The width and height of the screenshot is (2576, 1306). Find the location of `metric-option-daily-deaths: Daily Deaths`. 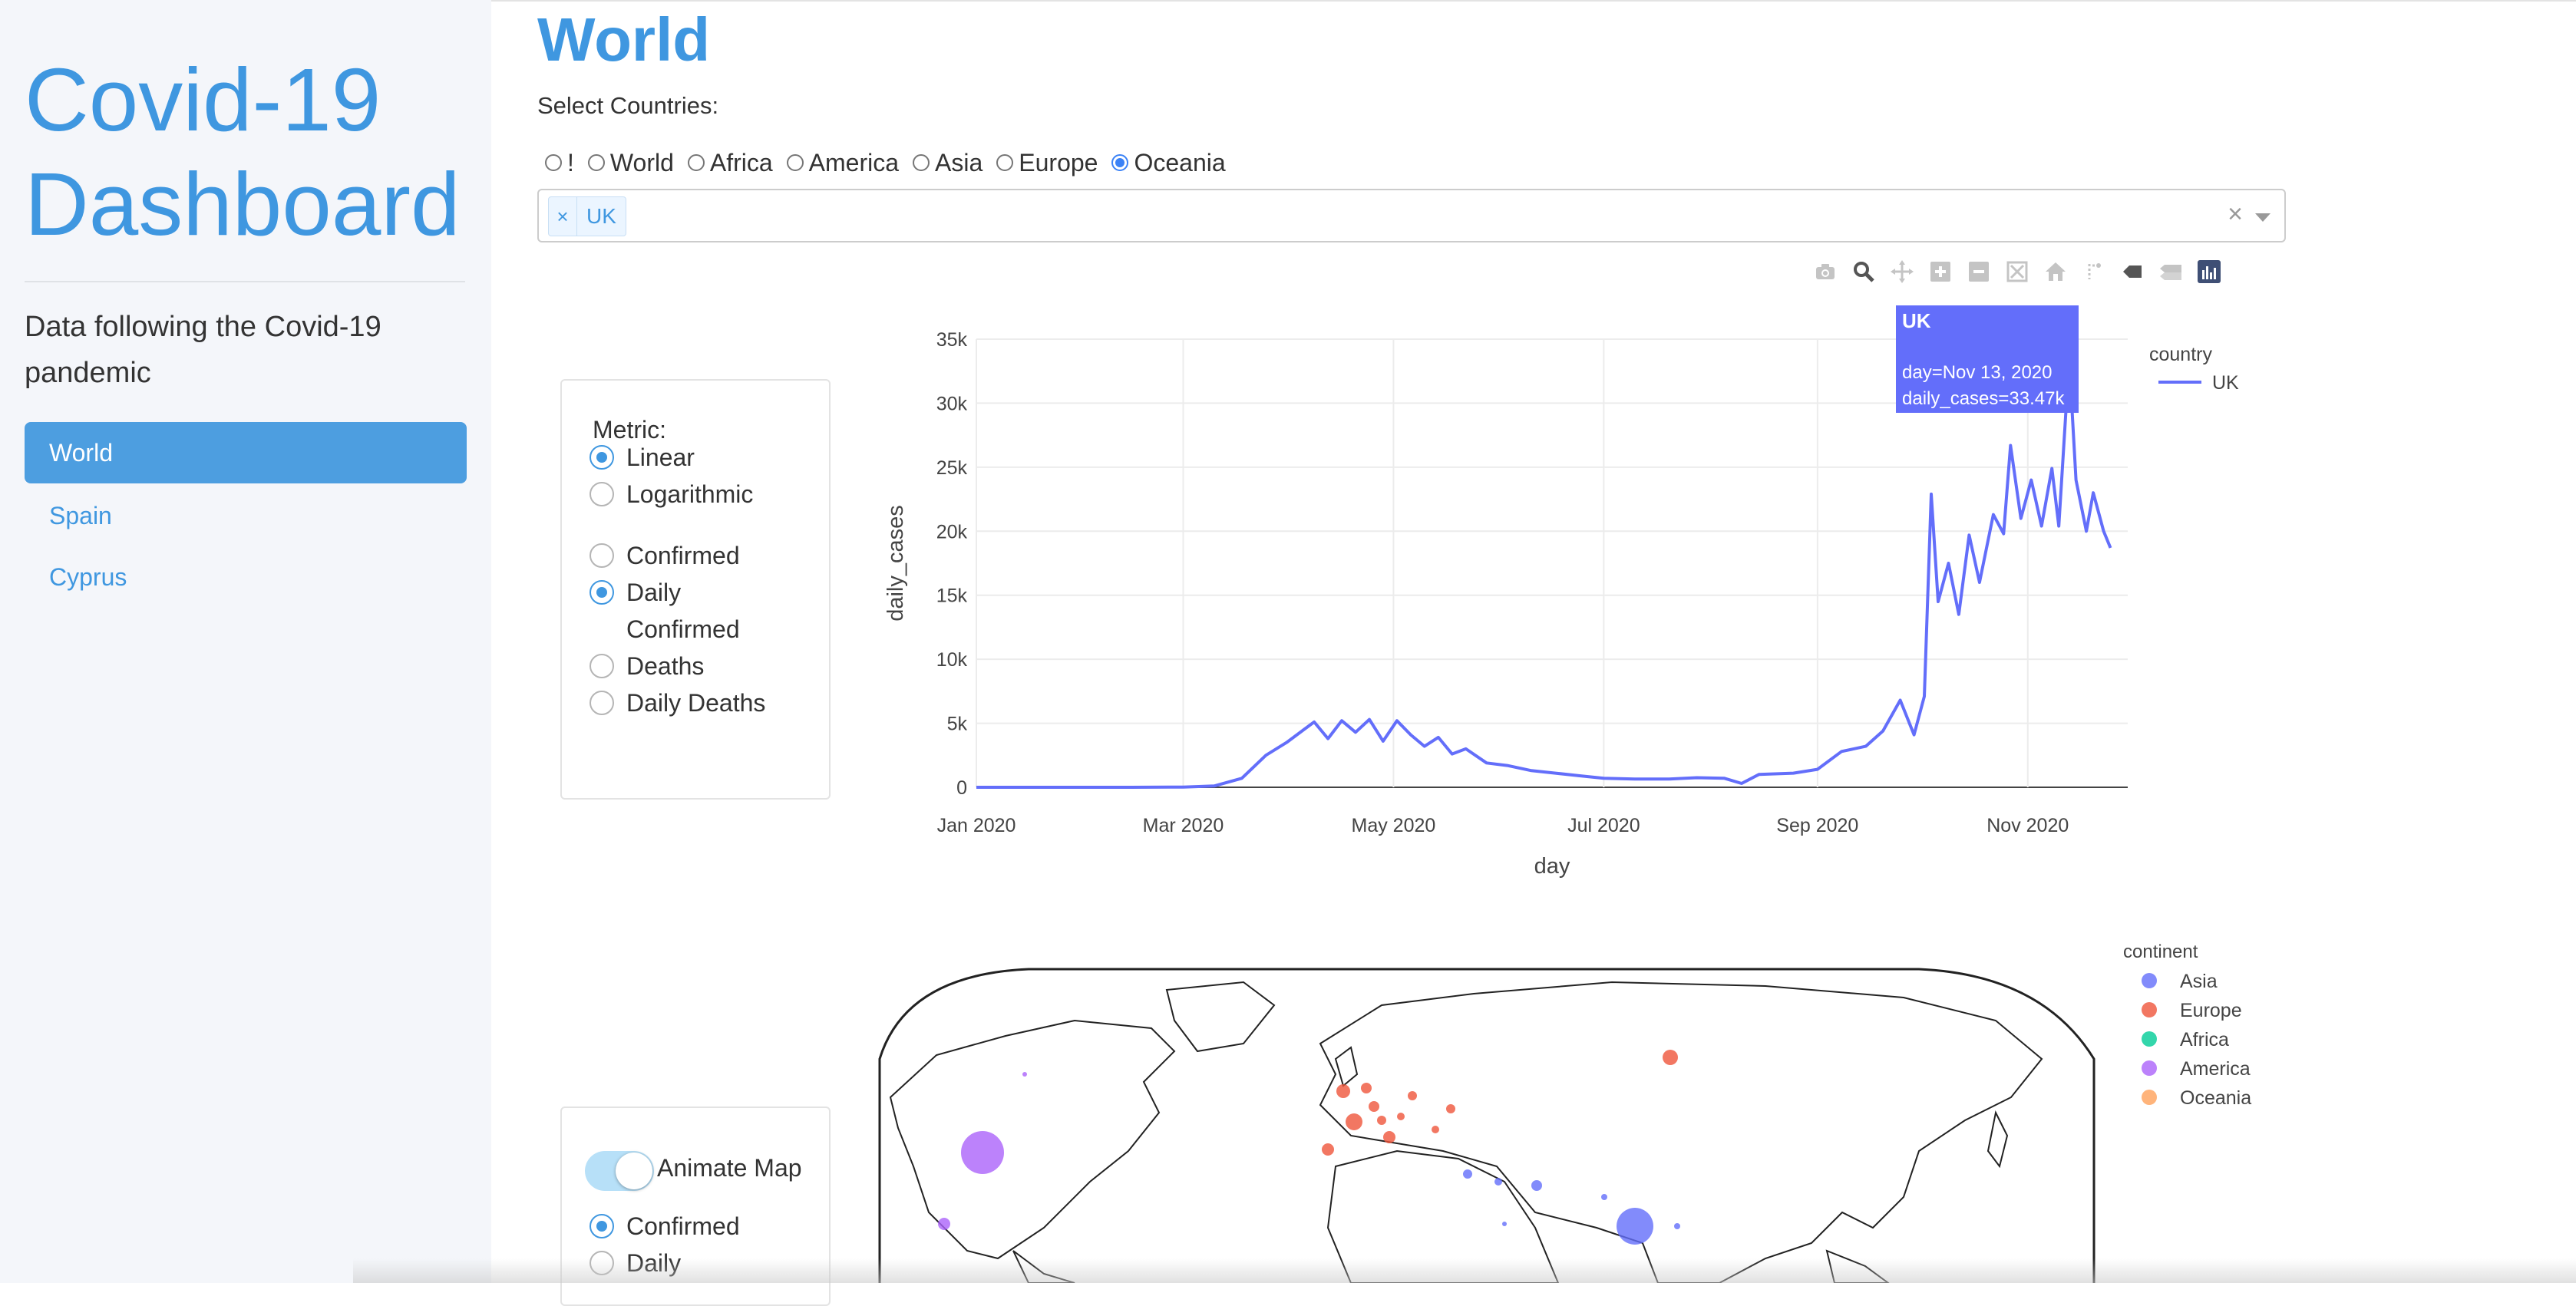

metric-option-daily-deaths: Daily Deaths is located at coordinates (677, 702).